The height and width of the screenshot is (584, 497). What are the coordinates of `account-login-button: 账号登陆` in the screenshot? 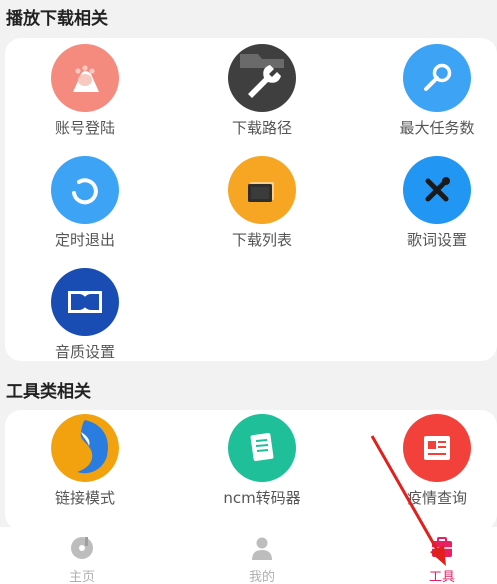 It's located at (85, 91).